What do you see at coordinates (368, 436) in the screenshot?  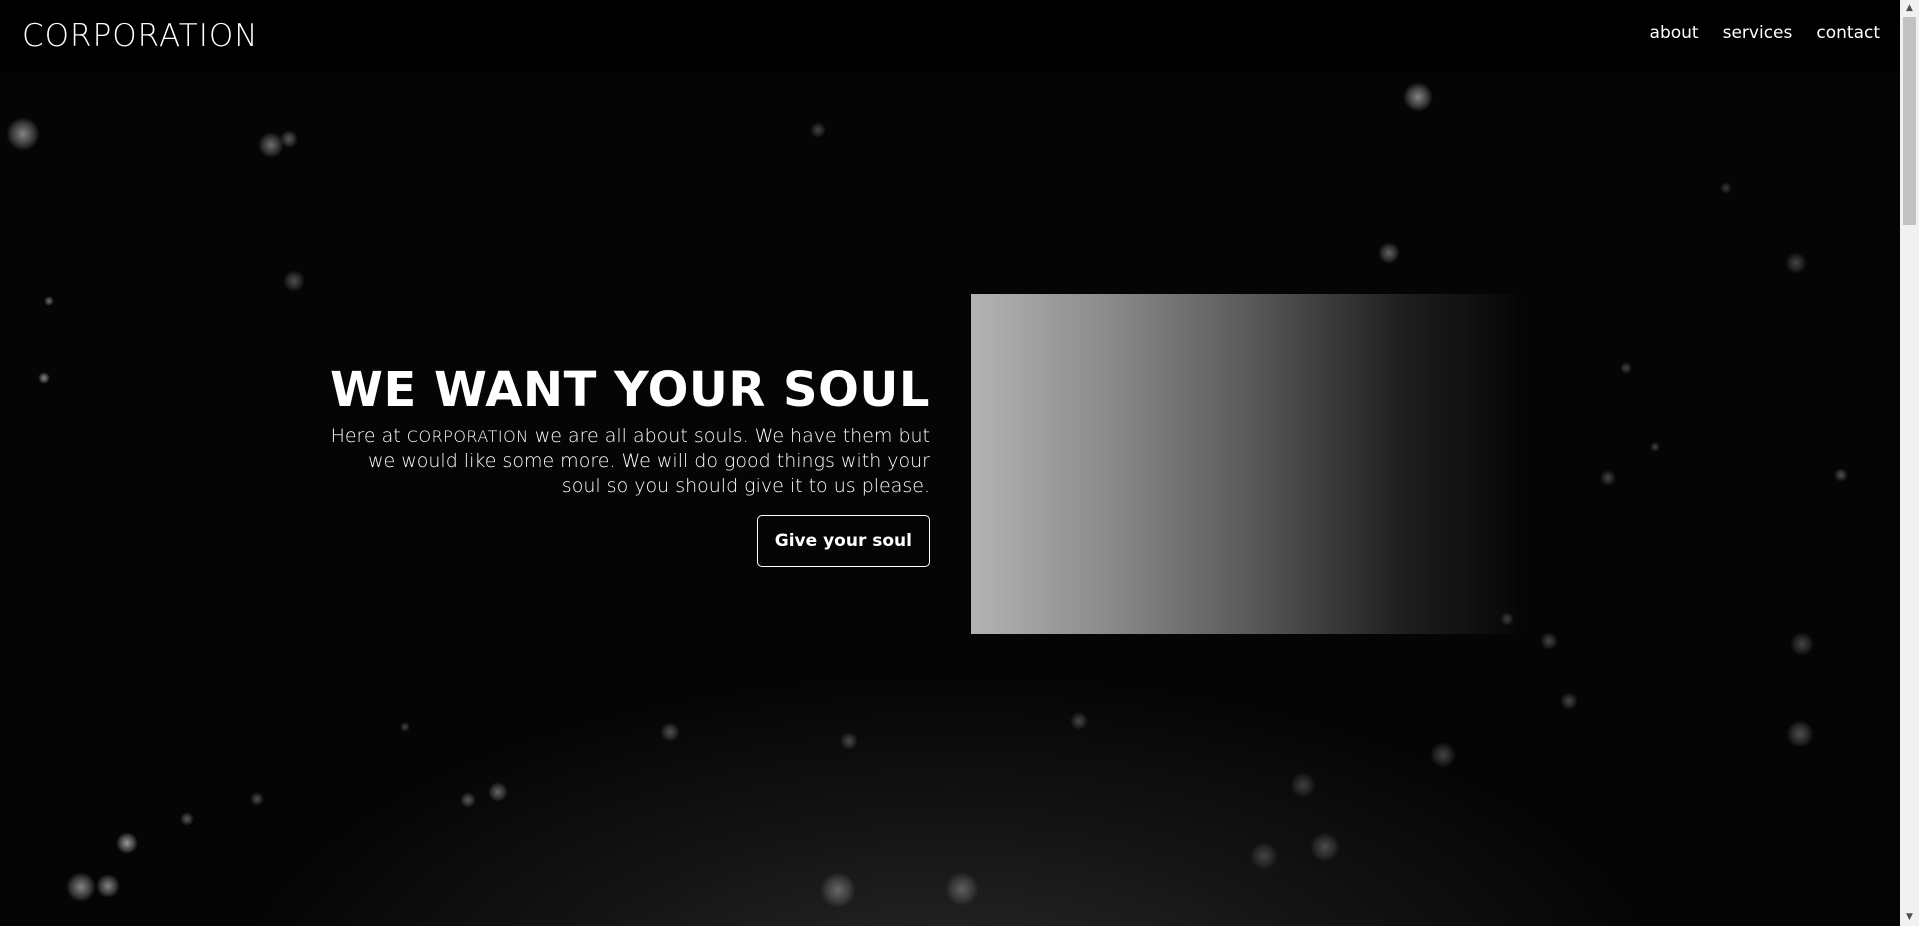 I see `hero-description-start: Here at` at bounding box center [368, 436].